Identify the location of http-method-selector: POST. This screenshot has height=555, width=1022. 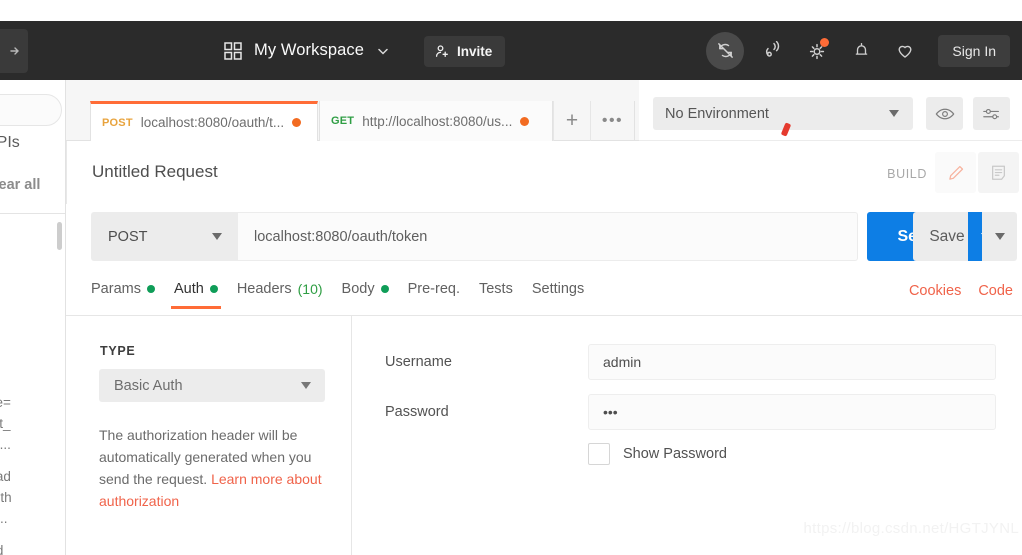
(164, 236).